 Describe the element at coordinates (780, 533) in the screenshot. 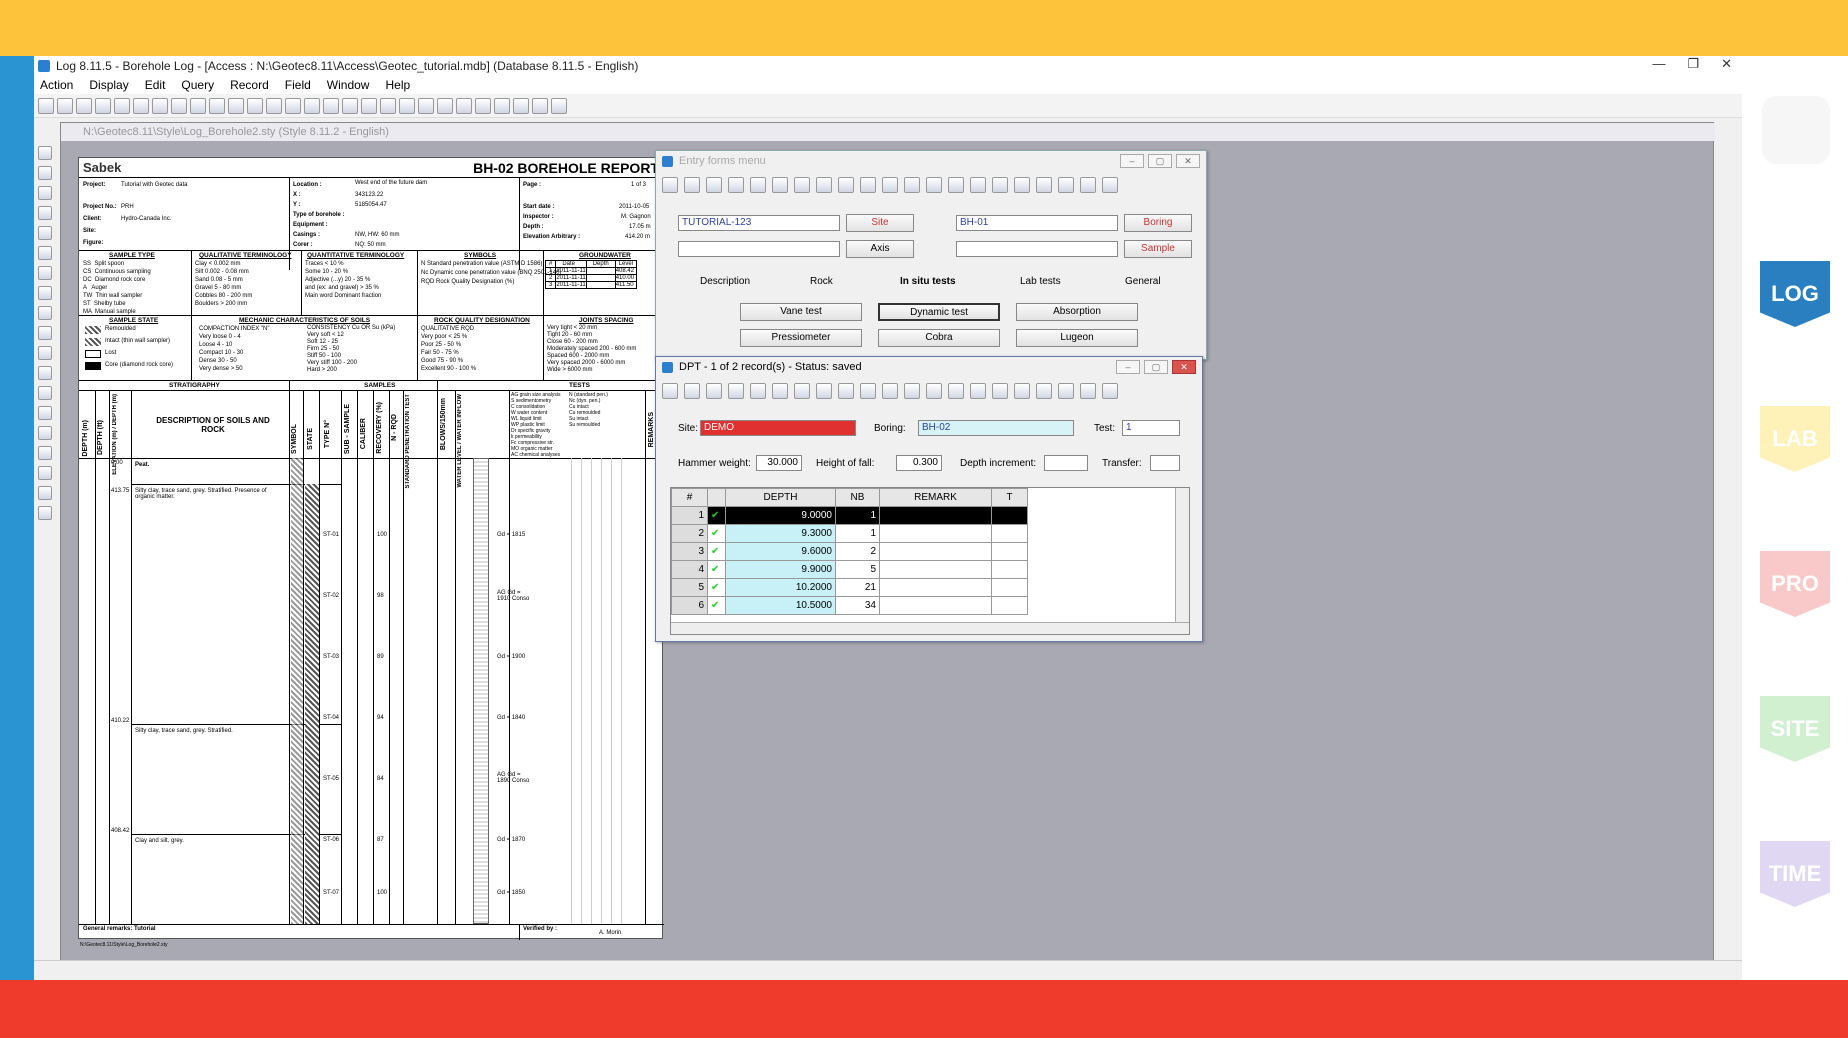

I see `cell-depth: 9.3000` at that location.